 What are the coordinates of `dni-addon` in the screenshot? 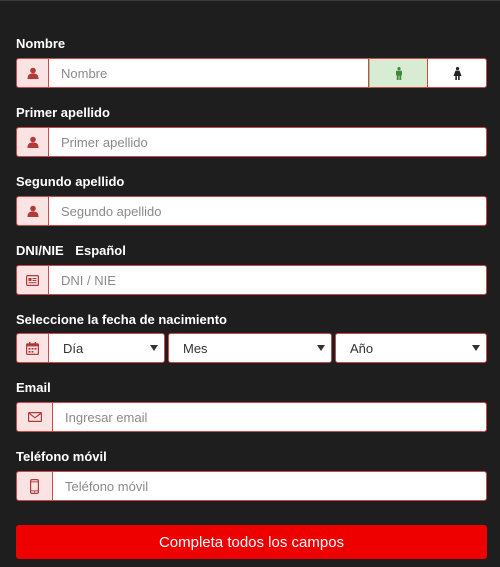 It's located at (32, 280).